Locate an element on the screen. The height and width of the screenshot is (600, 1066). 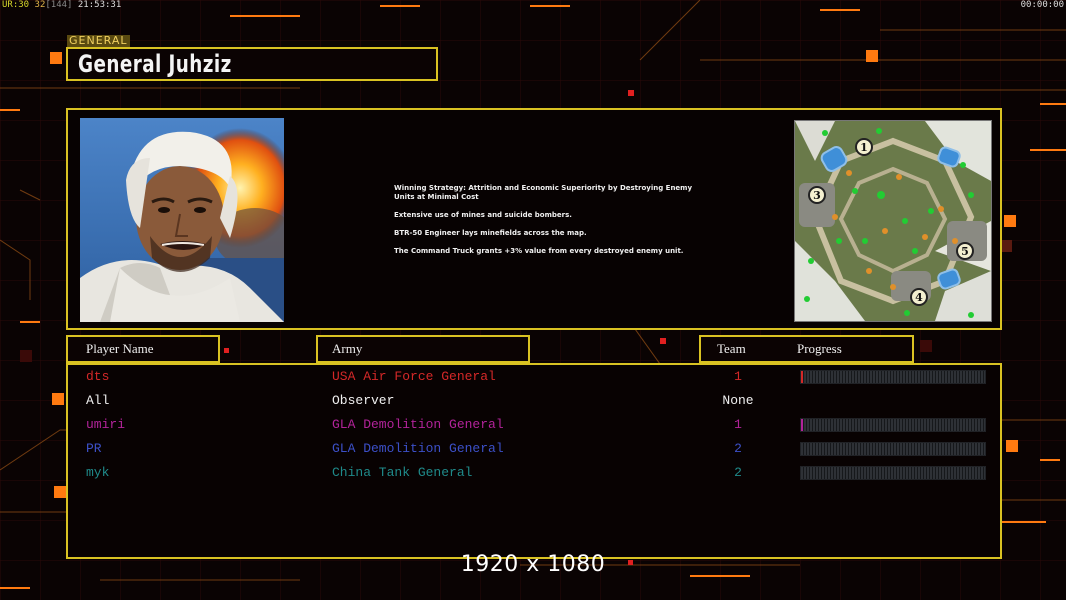
player-row: myk China Tank General 2 is located at coordinates (534, 474).